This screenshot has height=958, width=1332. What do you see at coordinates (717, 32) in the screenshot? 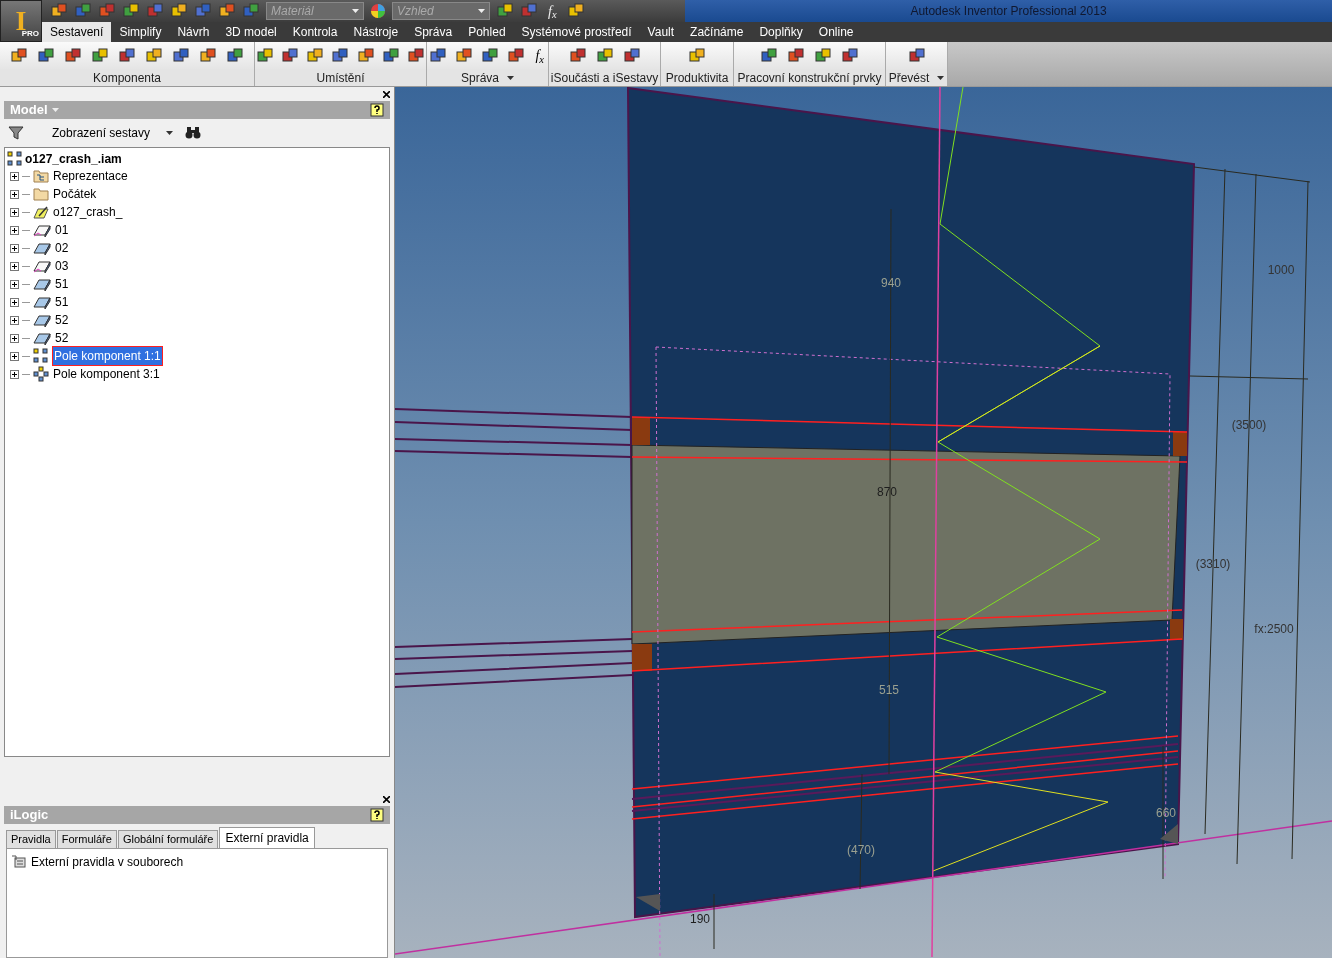
I see `ribbon-tab: Začínáme` at bounding box center [717, 32].